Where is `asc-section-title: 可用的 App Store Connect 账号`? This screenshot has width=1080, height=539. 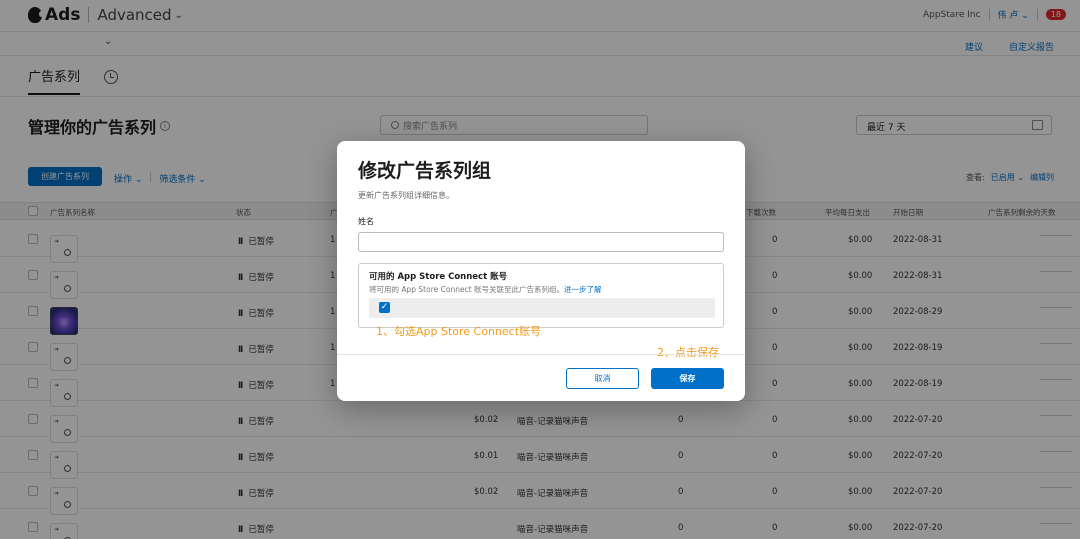
asc-section-title: 可用的 App Store Connect 账号 is located at coordinates (438, 277).